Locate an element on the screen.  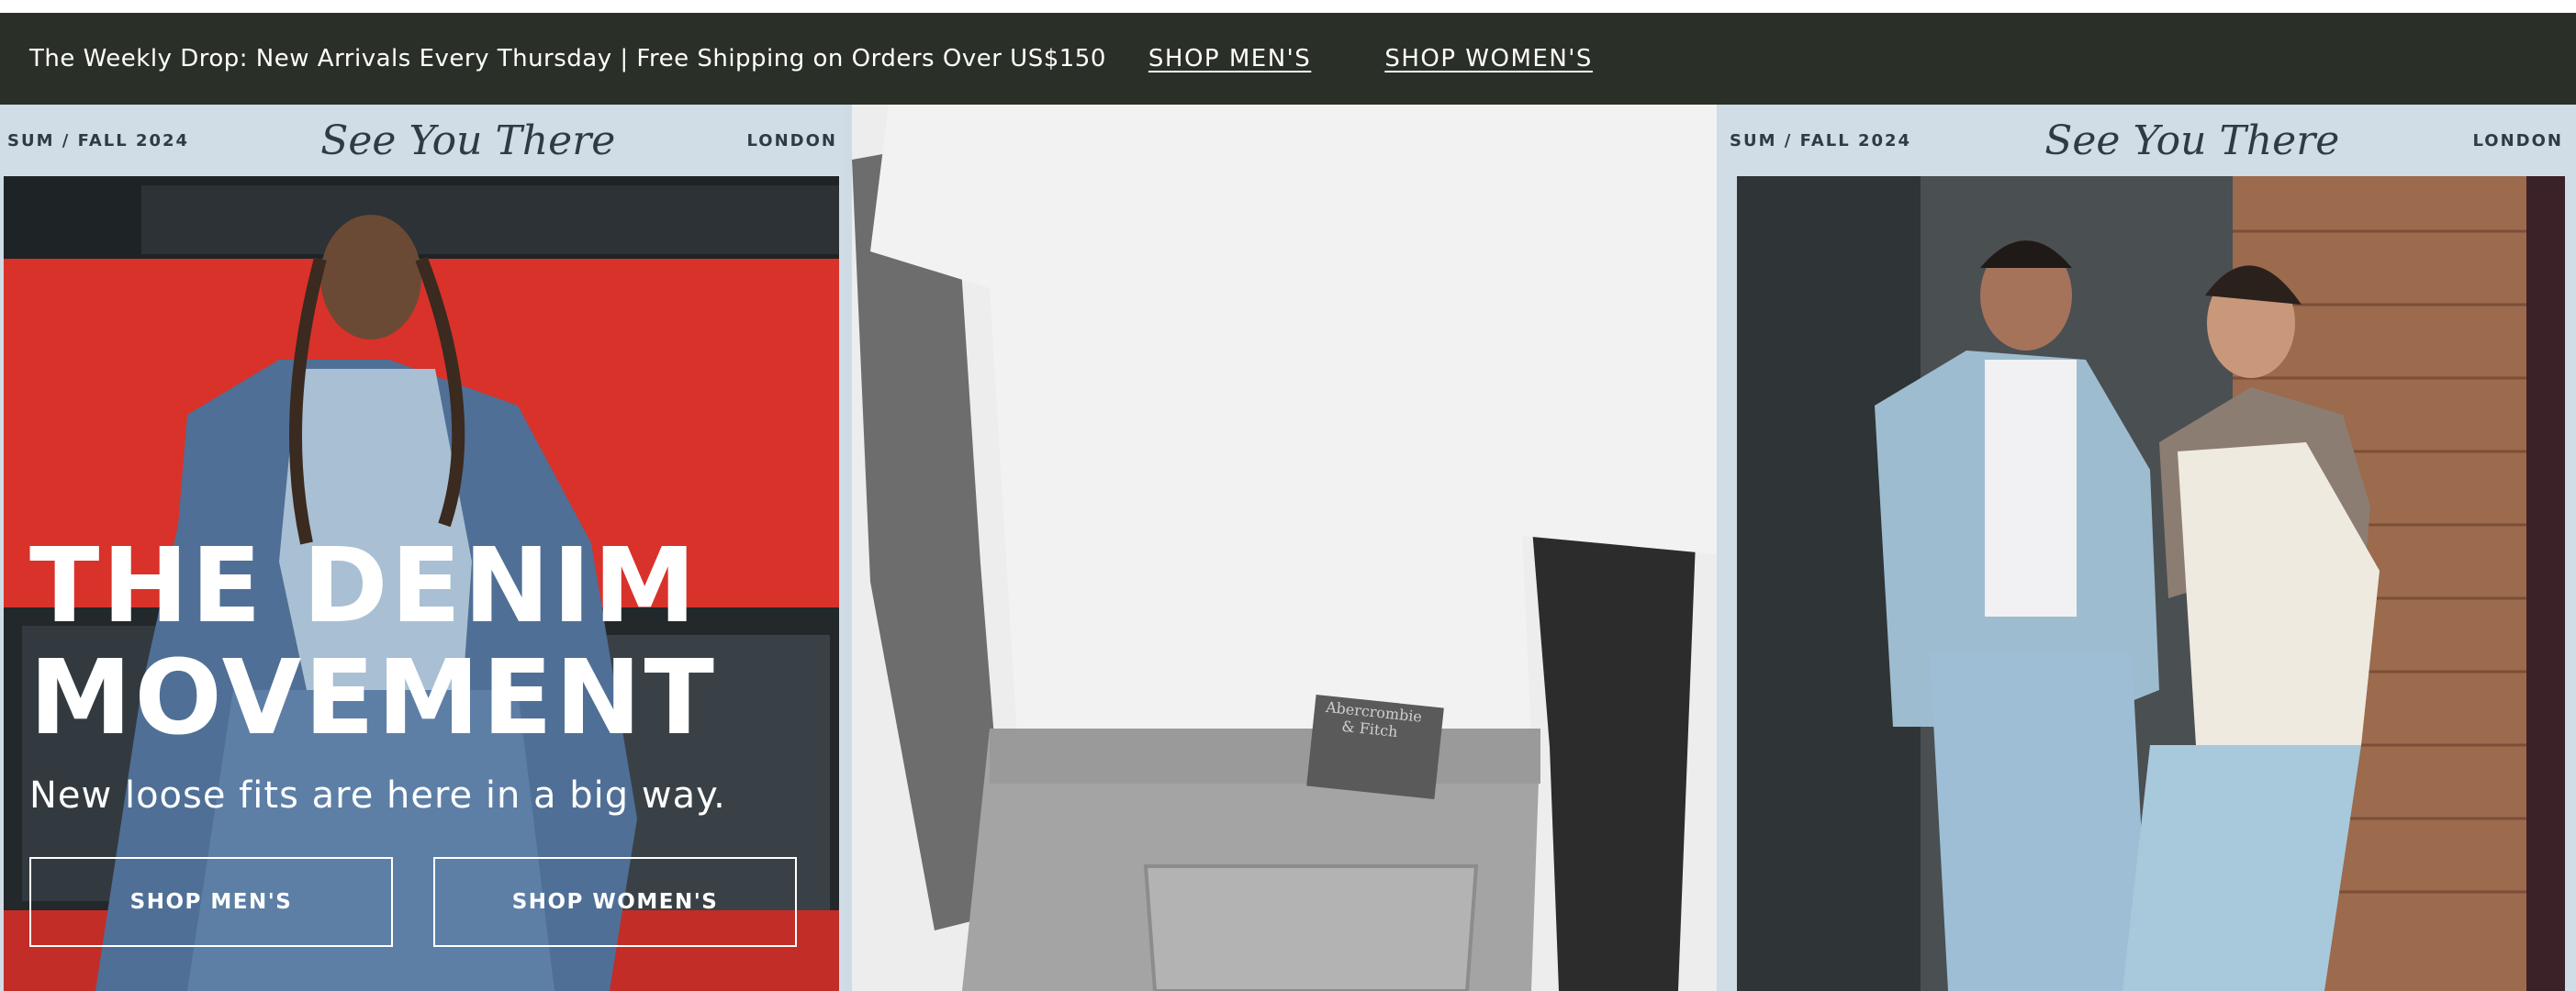
hero-headline-line-2: MOVEMENT is located at coordinates (373, 698).